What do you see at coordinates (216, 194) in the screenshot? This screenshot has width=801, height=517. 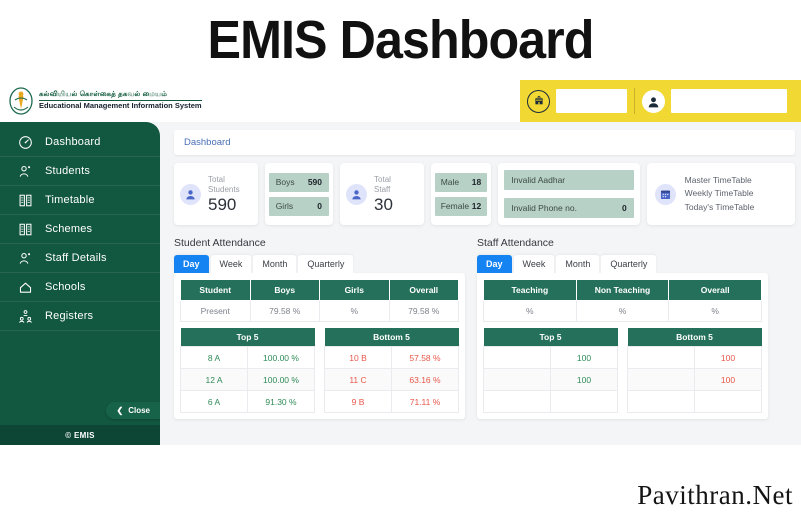 I see `total-students-card: Total Students 590` at bounding box center [216, 194].